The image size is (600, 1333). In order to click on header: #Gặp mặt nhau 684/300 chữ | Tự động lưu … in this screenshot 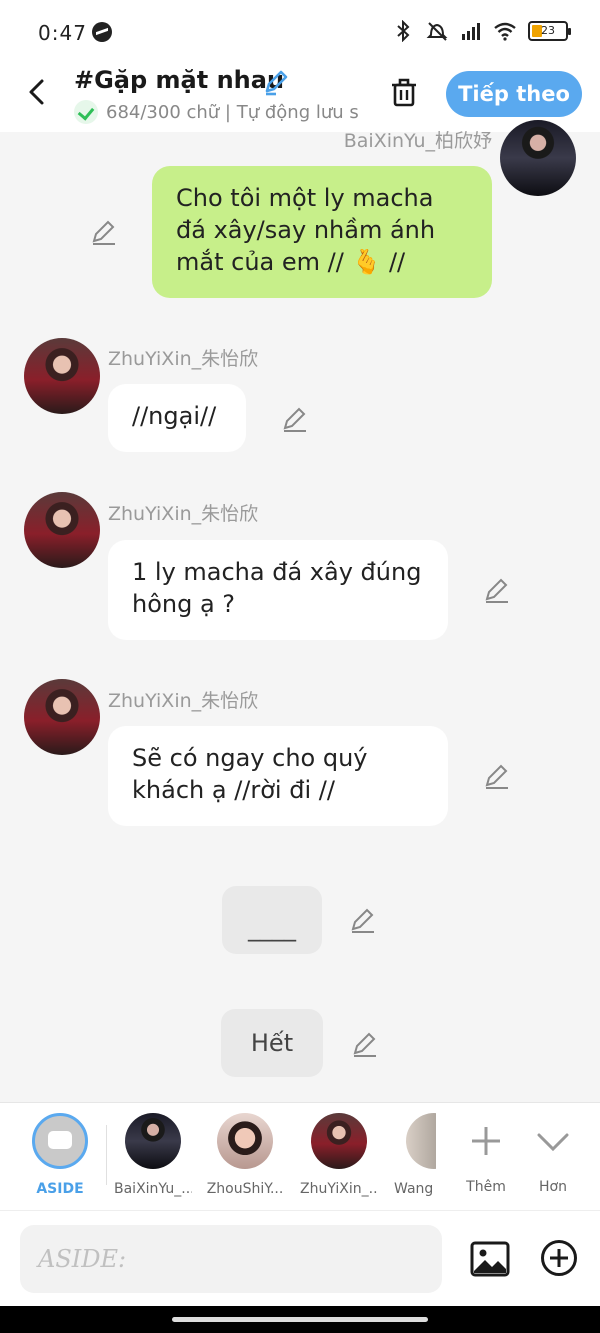, I will do `click(300, 97)`.